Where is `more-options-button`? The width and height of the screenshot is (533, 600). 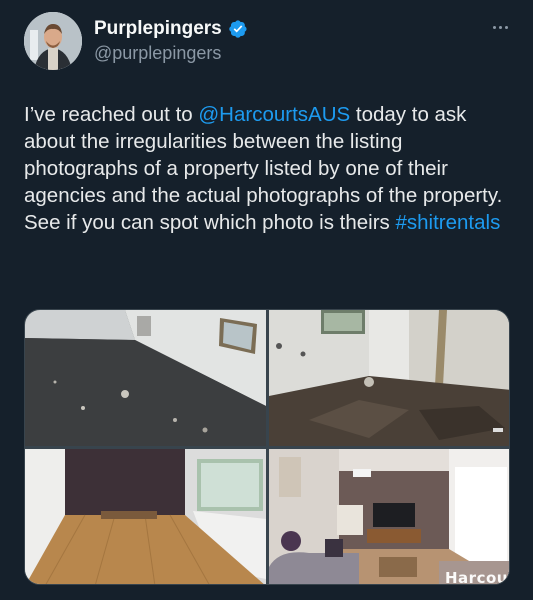
more-options-button is located at coordinates (500, 27).